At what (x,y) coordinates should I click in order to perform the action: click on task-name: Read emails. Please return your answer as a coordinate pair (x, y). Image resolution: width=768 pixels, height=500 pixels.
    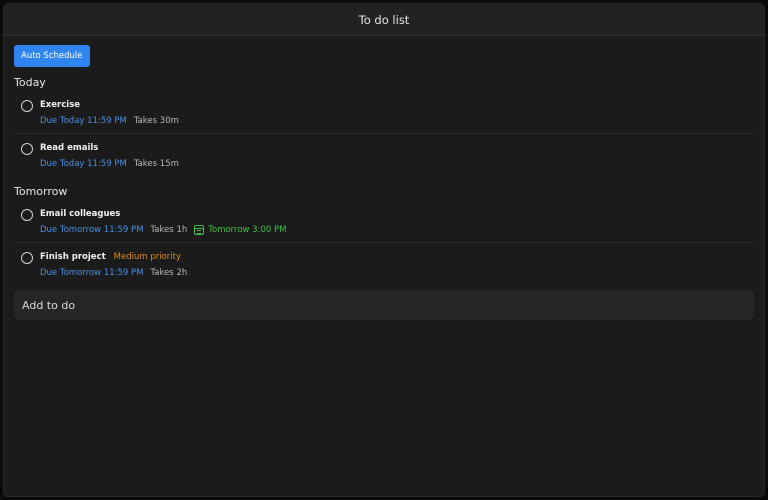
    Looking at the image, I should click on (69, 148).